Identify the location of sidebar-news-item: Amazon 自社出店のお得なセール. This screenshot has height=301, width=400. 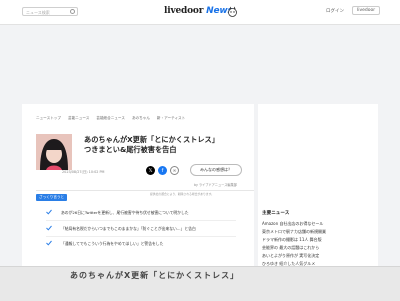
(292, 224).